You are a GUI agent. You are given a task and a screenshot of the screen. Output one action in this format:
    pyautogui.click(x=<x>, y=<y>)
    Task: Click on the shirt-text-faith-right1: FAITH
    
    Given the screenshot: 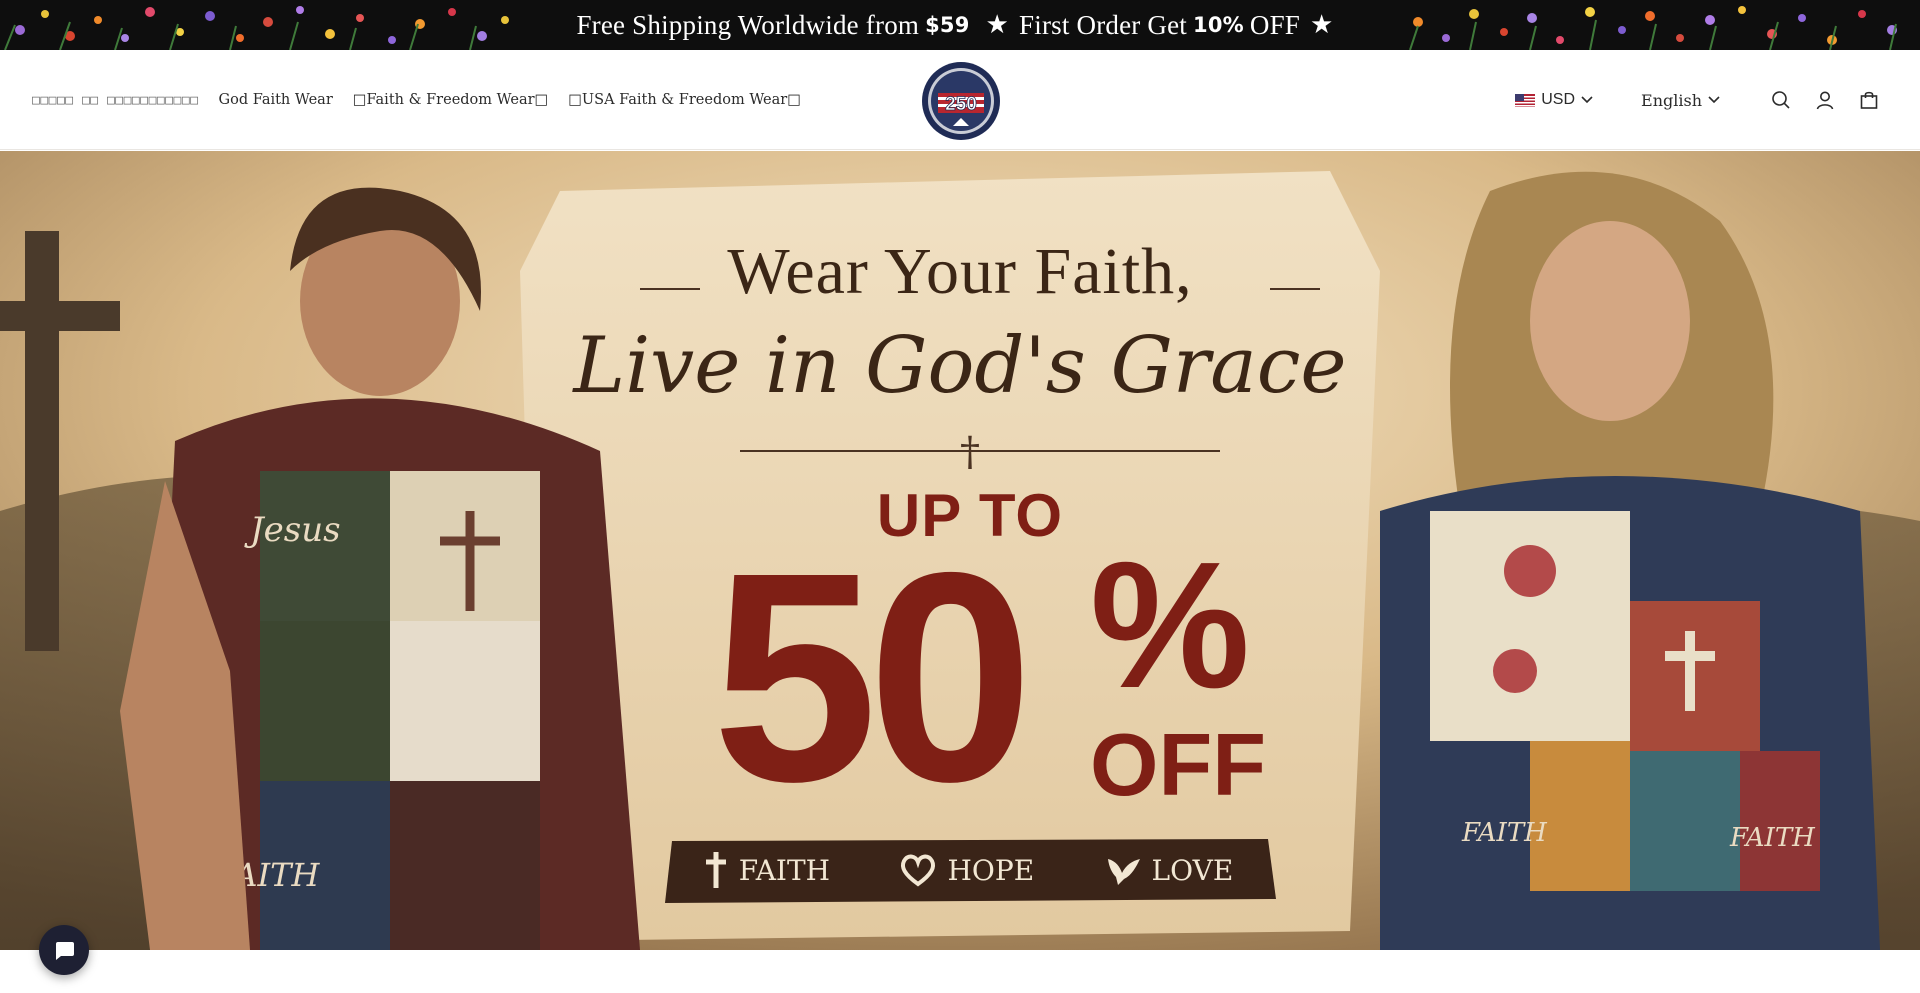 What is the action you would take?
    pyautogui.click(x=1504, y=833)
    